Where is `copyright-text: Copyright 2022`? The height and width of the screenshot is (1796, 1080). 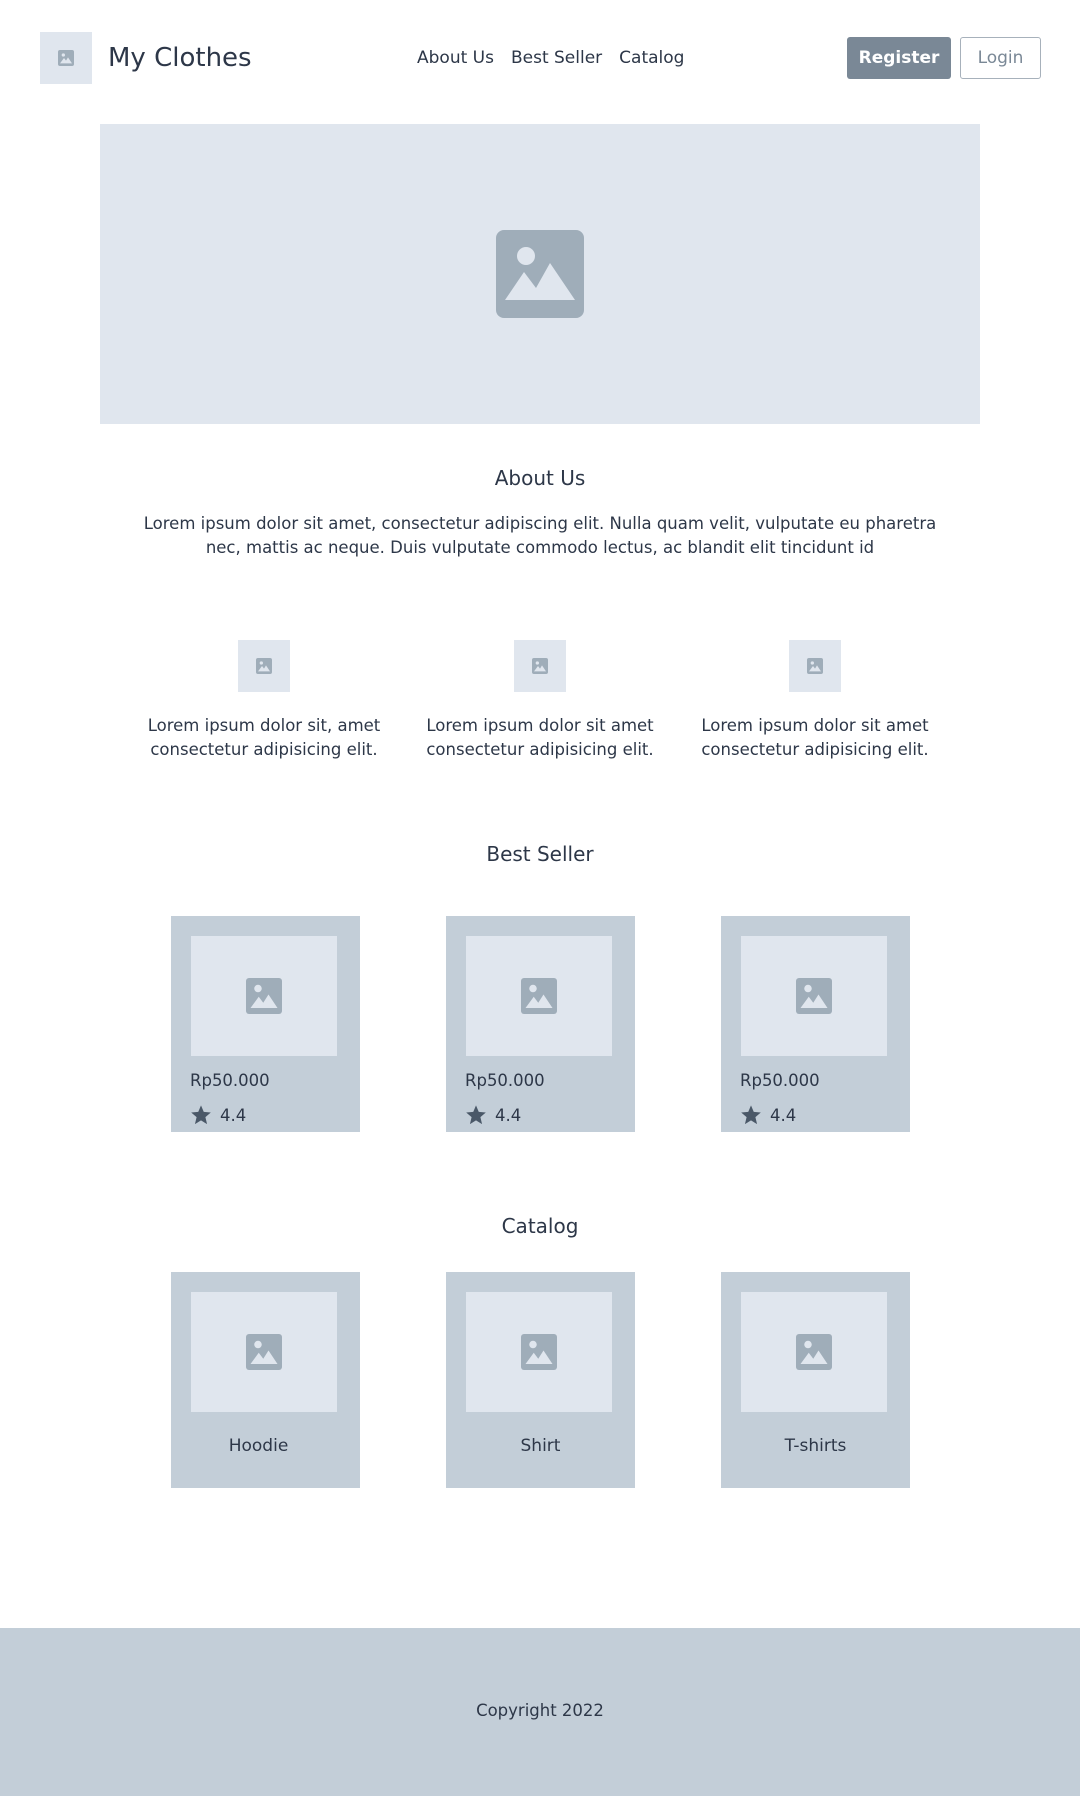 copyright-text: Copyright 2022 is located at coordinates (540, 1710).